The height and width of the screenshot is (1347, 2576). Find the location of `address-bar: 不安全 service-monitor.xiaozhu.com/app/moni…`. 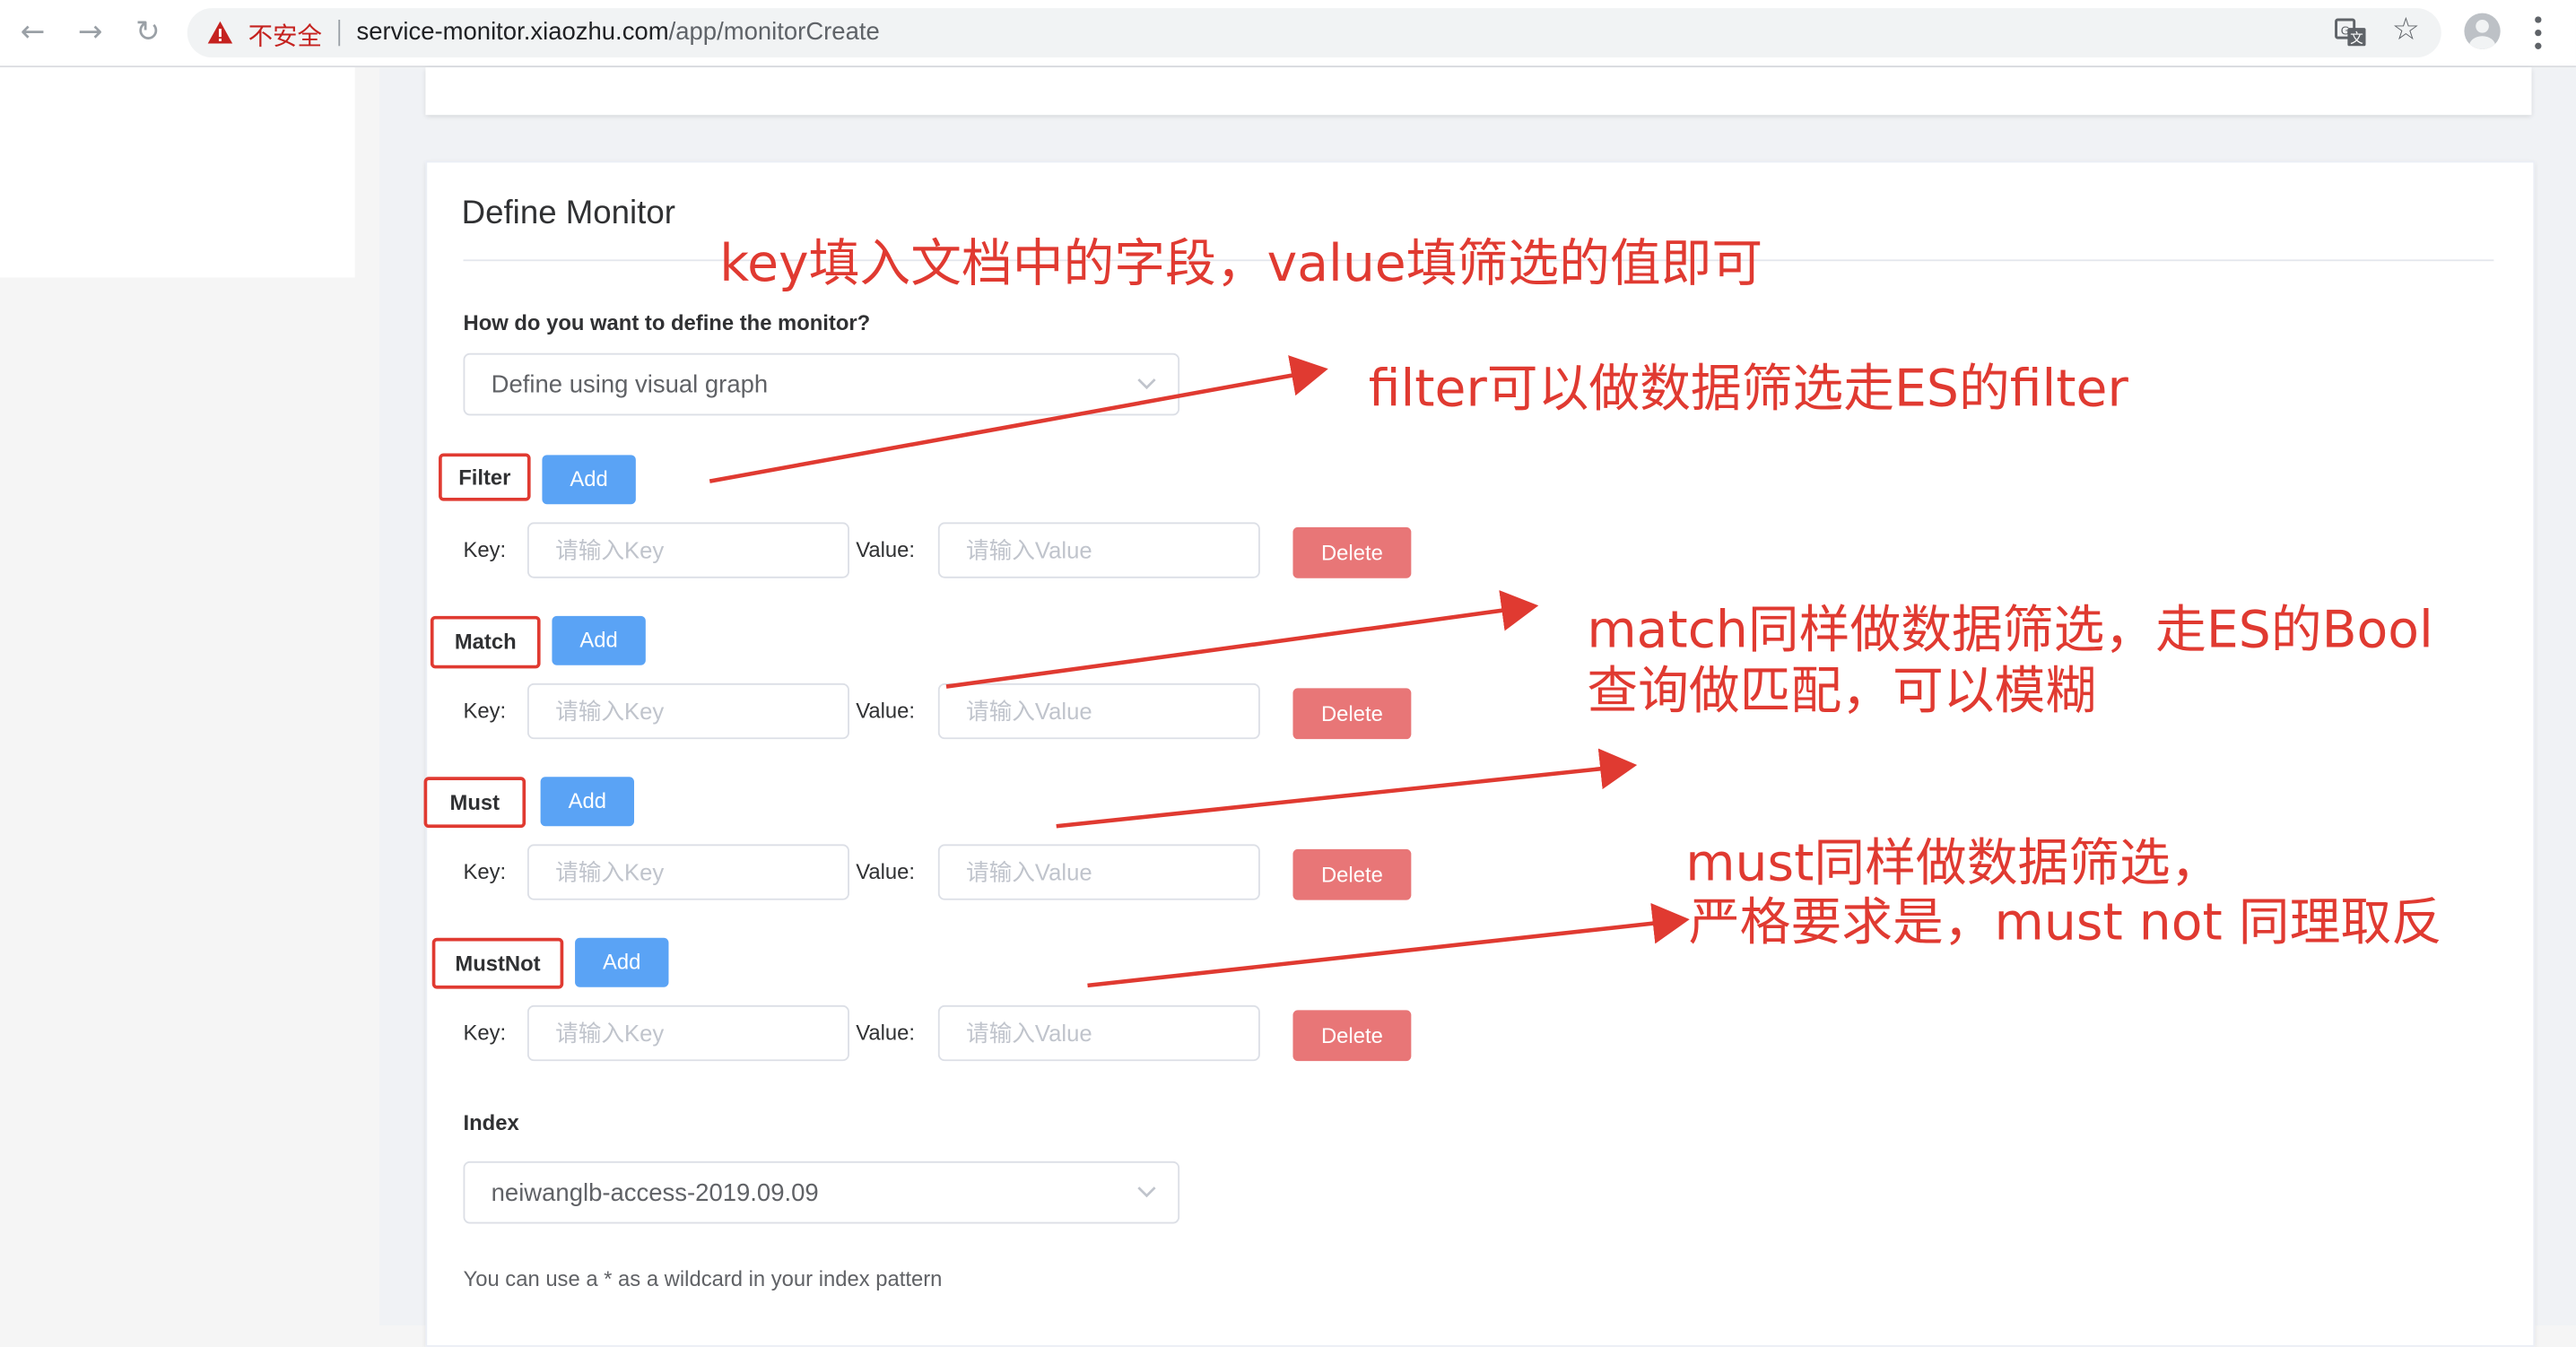

address-bar: 不安全 service-monitor.xiaozhu.com/app/moni… is located at coordinates (1314, 33).